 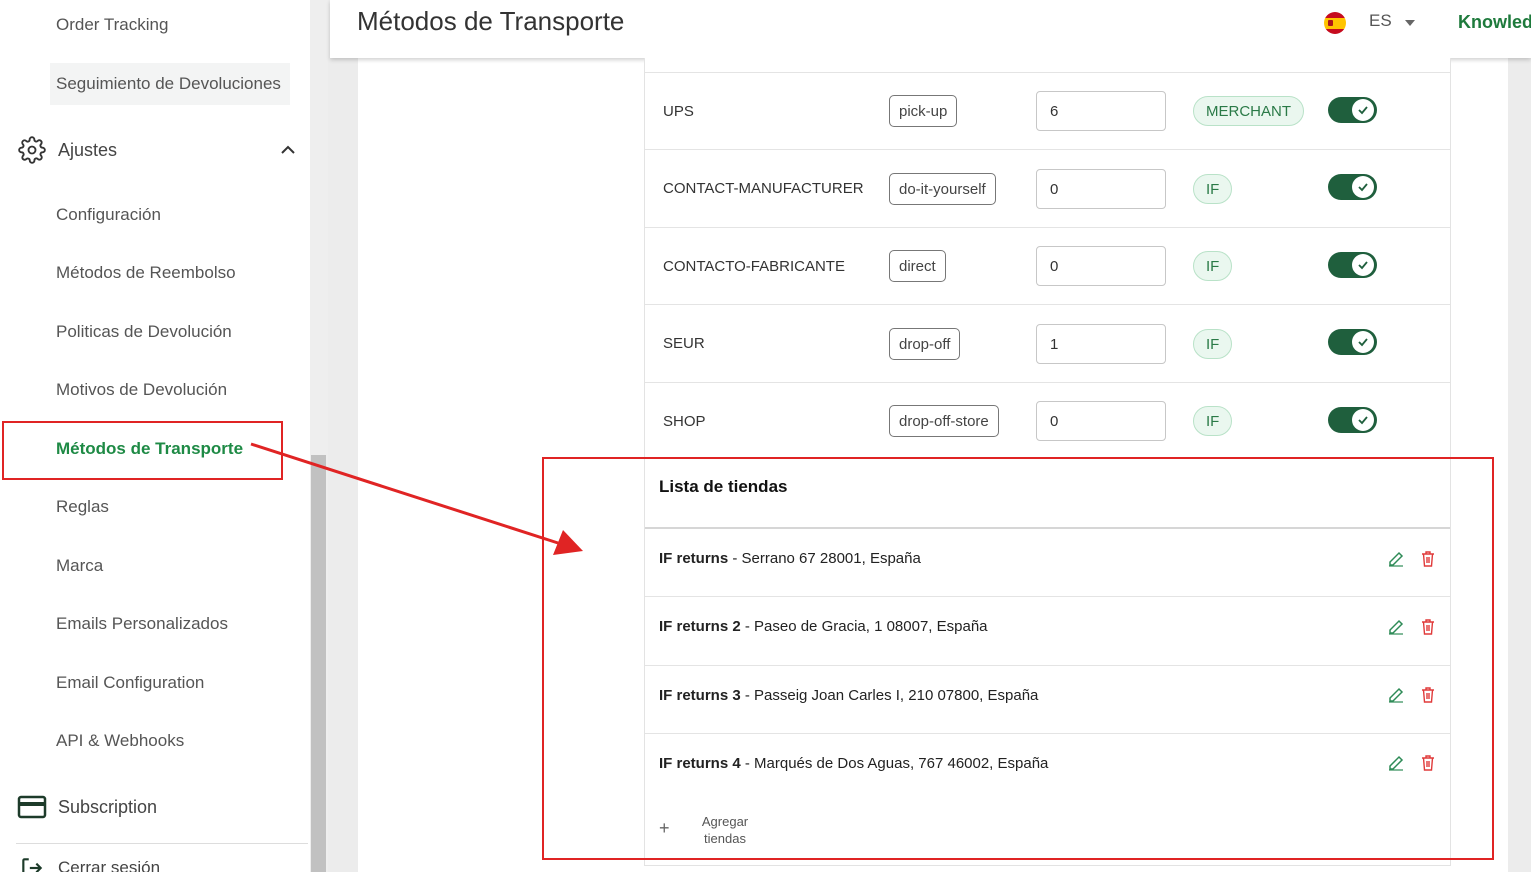 I want to click on annotation-arrow, so click(x=416, y=498).